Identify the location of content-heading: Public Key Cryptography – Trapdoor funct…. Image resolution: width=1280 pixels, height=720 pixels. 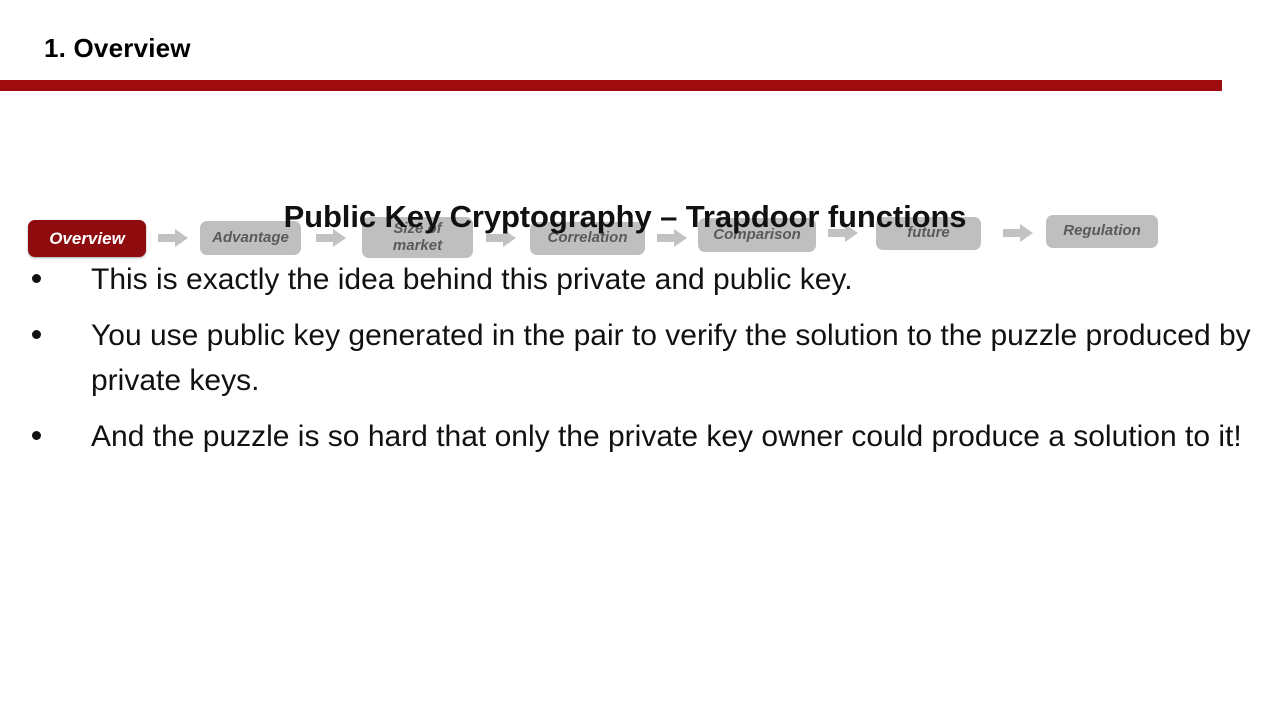
(625, 216).